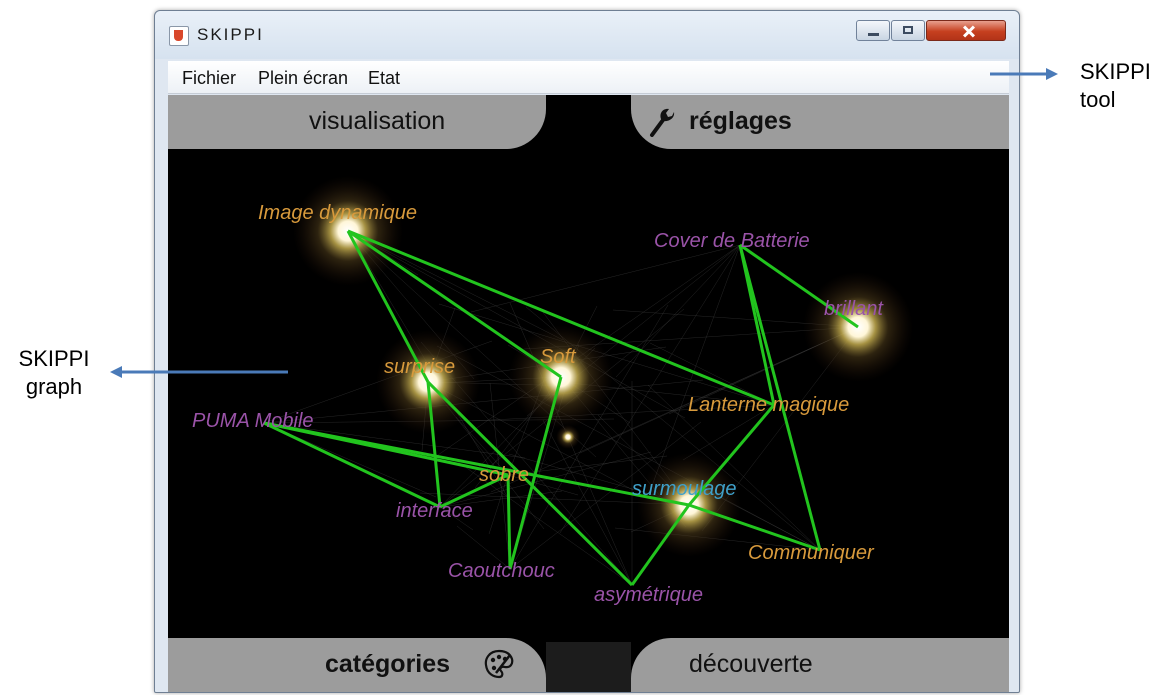 The height and width of the screenshot is (695, 1162). What do you see at coordinates (768, 405) in the screenshot?
I see `node-label-lanterne: Lanterne magique` at bounding box center [768, 405].